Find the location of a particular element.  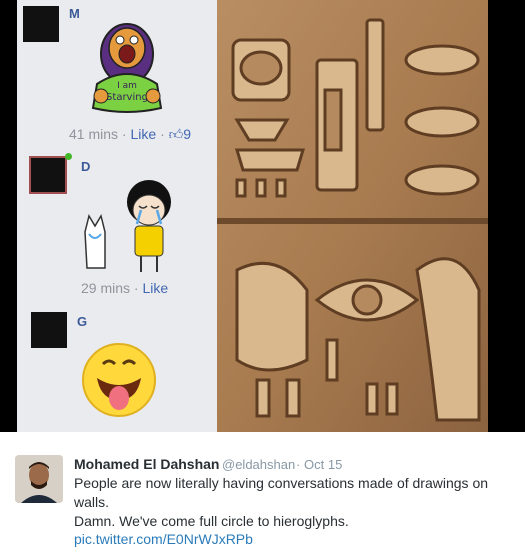

comment-meta: 41 mins · Like · 👍︎9 is located at coordinates (130, 134).